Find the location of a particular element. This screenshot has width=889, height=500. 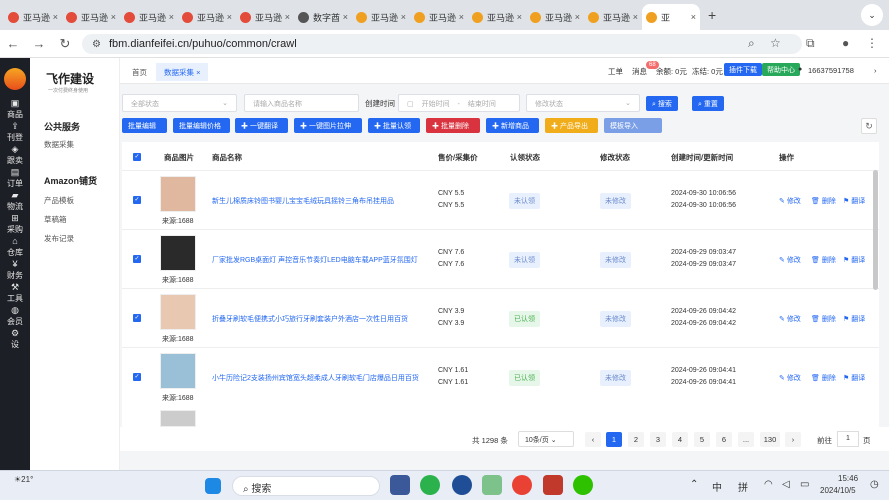

sidebar-item: ▣ 商品 is located at coordinates (15, 109).